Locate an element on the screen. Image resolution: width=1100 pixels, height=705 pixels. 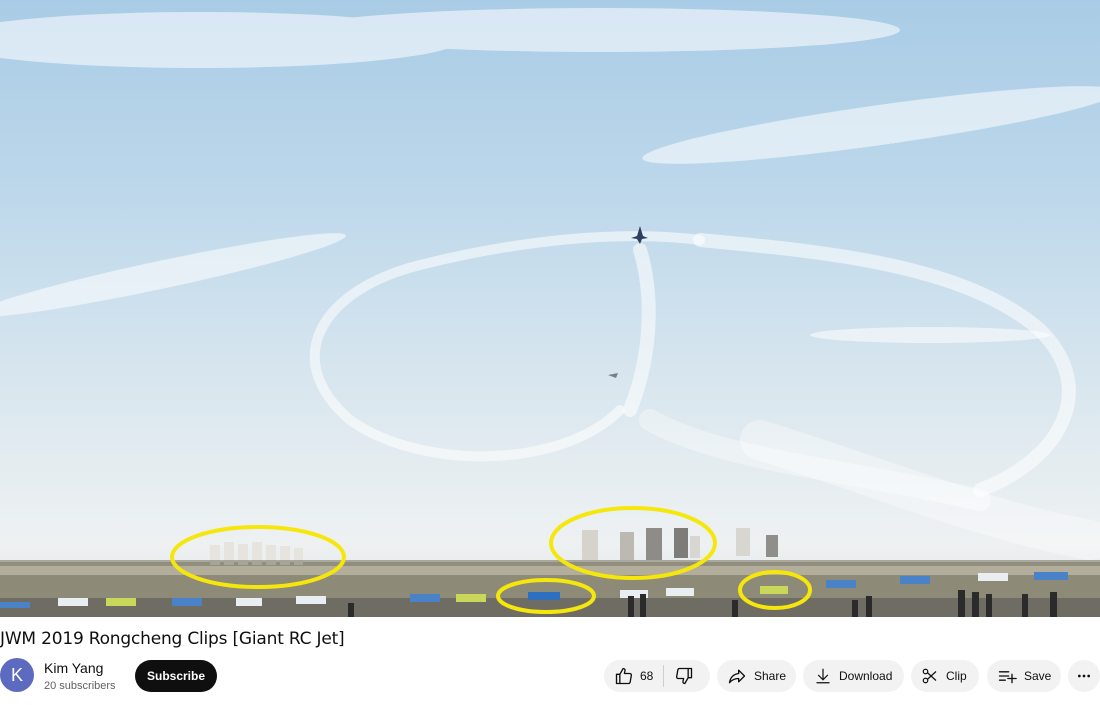
thumbs-down-icon is located at coordinates (684, 676).